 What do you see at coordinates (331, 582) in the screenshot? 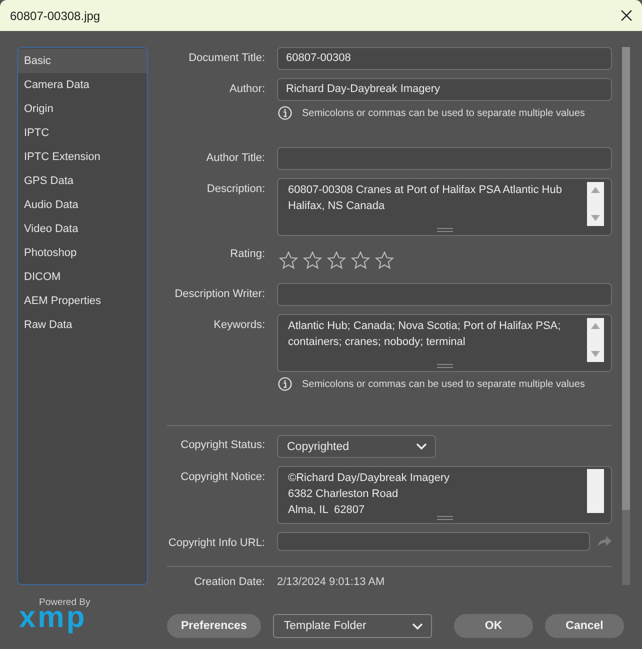
I see `date-value: 2/13/2024 9:01:13 AM` at bounding box center [331, 582].